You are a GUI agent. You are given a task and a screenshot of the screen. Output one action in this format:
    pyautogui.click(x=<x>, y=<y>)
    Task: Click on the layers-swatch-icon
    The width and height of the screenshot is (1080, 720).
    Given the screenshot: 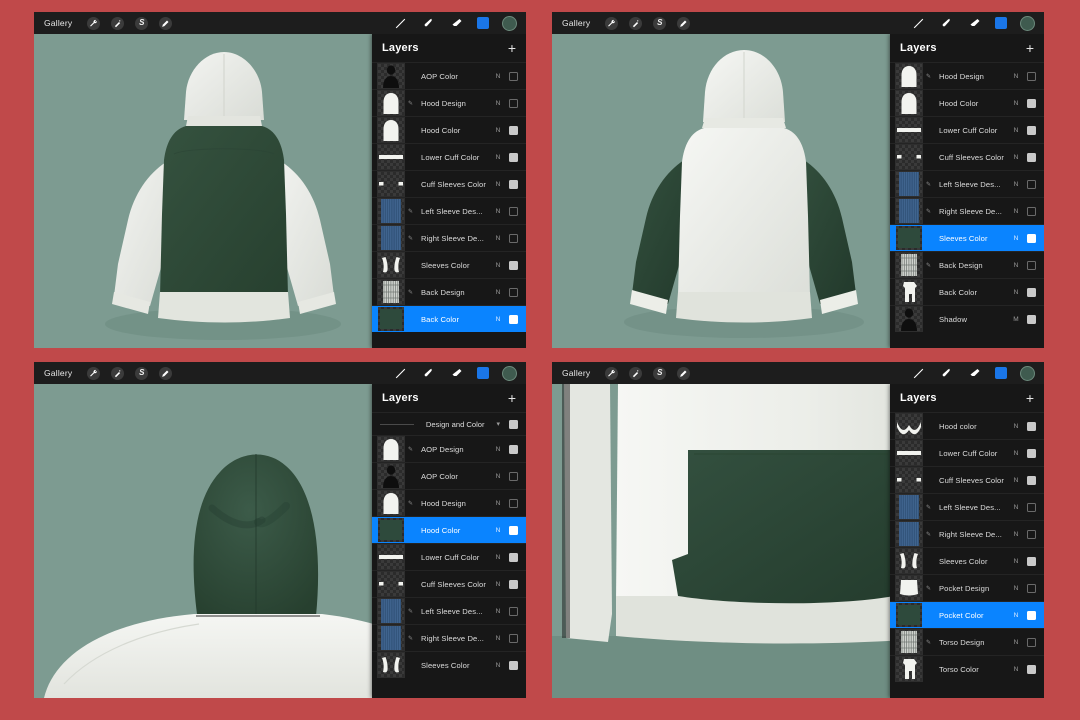 What is the action you would take?
    pyautogui.click(x=483, y=23)
    